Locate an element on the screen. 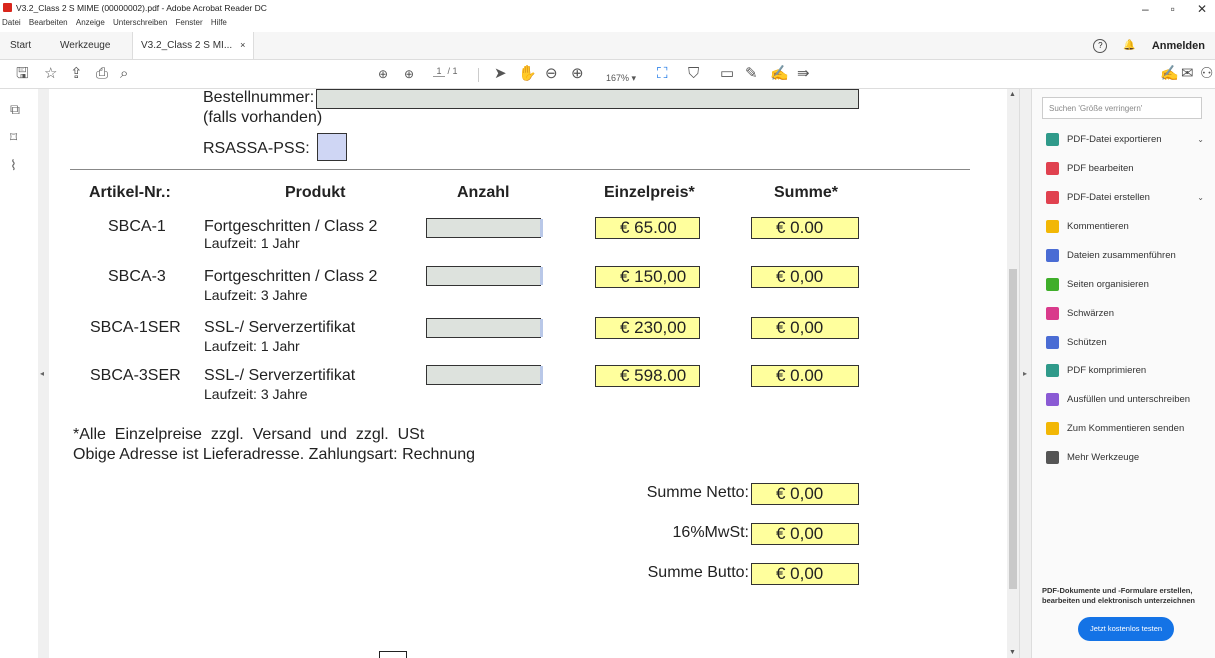 This screenshot has width=1215, height=658. close-window-button: ✕ is located at coordinates (1202, 9).